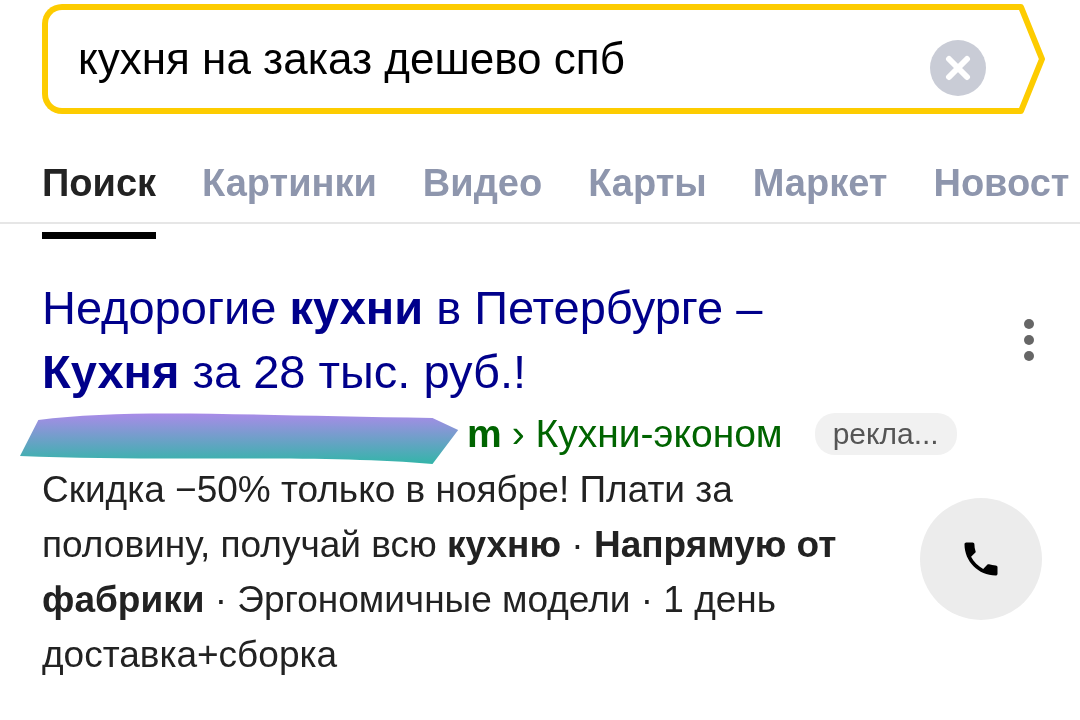 Image resolution: width=1080 pixels, height=720 pixels. What do you see at coordinates (1029, 340) in the screenshot?
I see `more-icon` at bounding box center [1029, 340].